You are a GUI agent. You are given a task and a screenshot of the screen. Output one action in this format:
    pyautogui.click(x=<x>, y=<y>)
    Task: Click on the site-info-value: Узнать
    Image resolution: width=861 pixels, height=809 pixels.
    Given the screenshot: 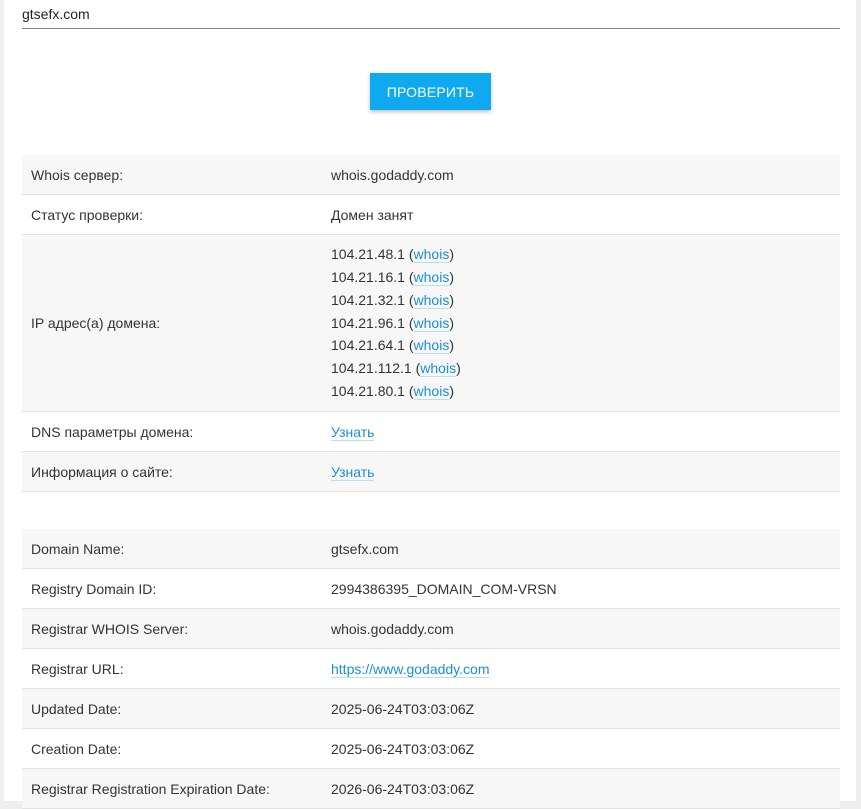 What is the action you would take?
    pyautogui.click(x=581, y=471)
    